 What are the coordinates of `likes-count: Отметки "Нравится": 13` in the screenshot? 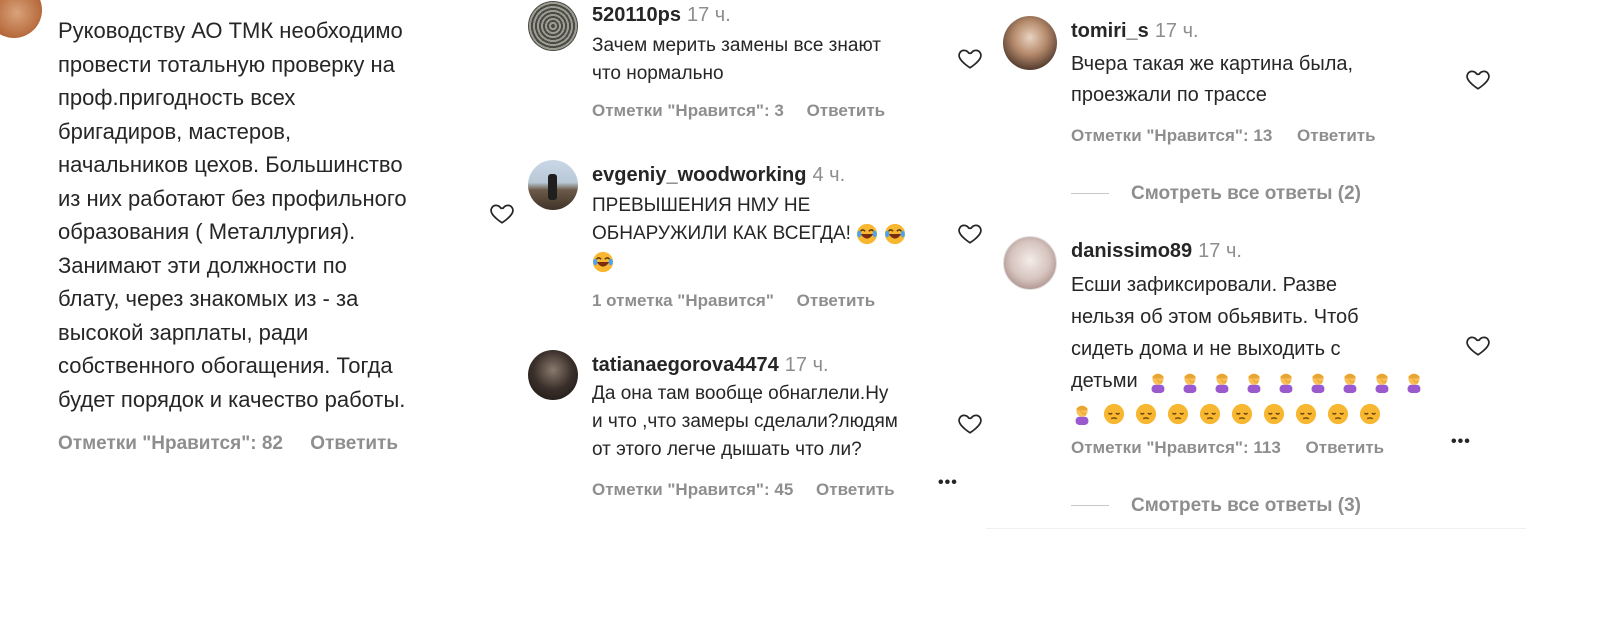 It's located at (1171, 136).